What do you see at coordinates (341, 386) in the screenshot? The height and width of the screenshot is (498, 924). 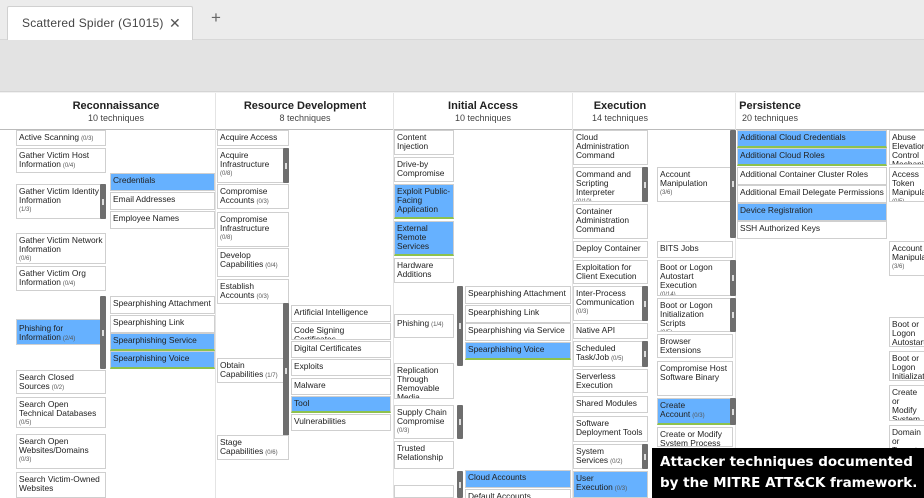 I see `subtechnique-cell: Malware` at bounding box center [341, 386].